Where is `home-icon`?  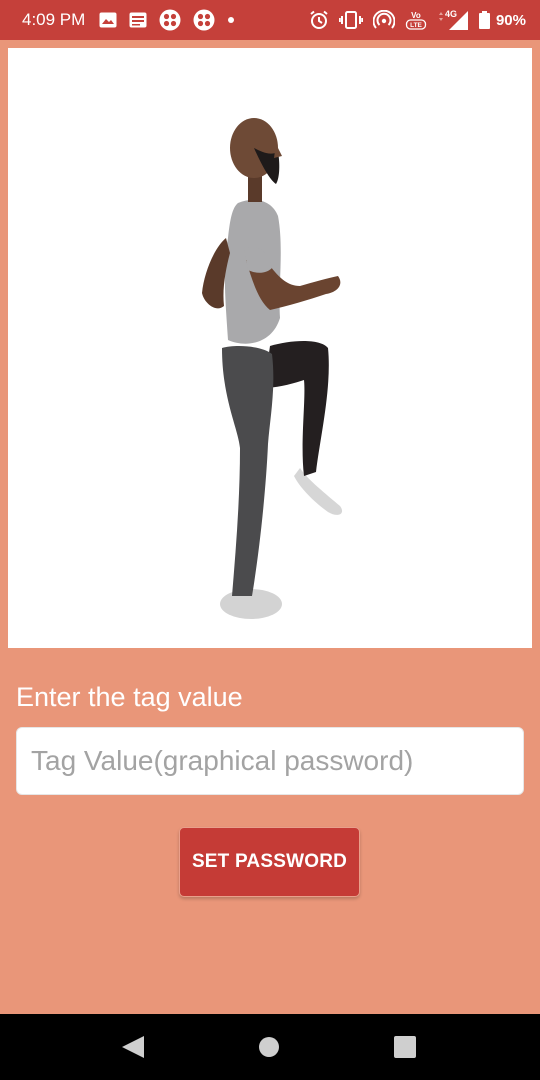 home-icon is located at coordinates (269, 1049).